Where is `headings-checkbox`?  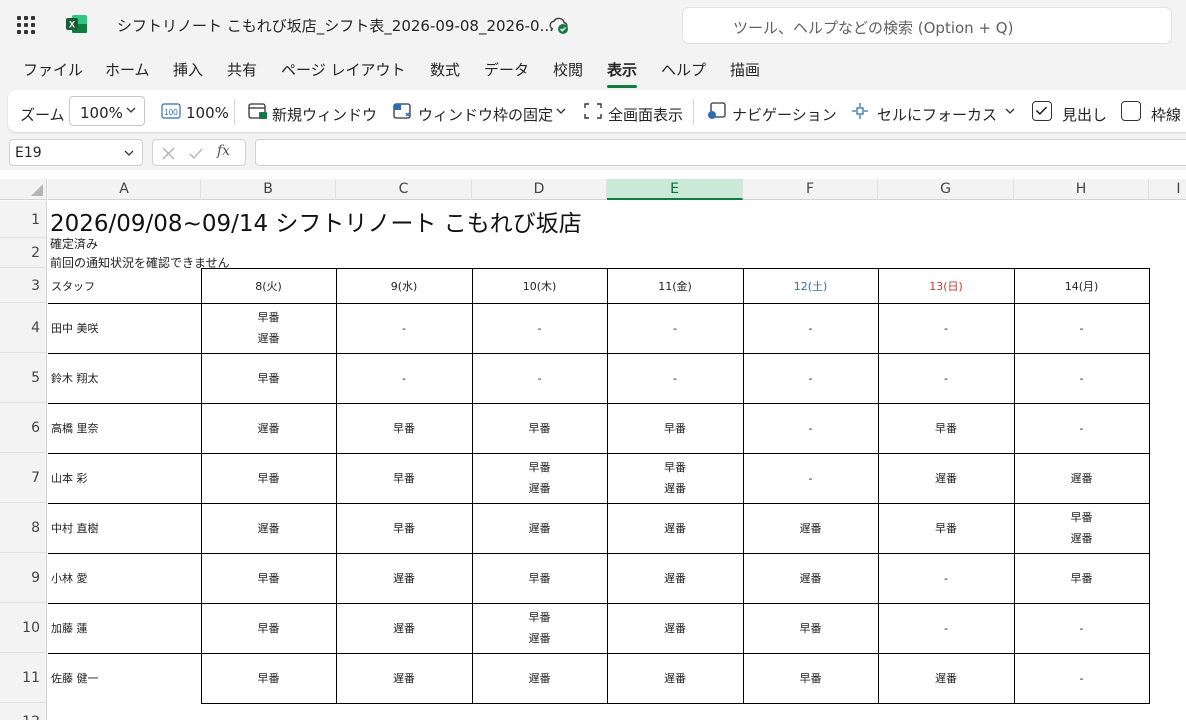 headings-checkbox is located at coordinates (1042, 111).